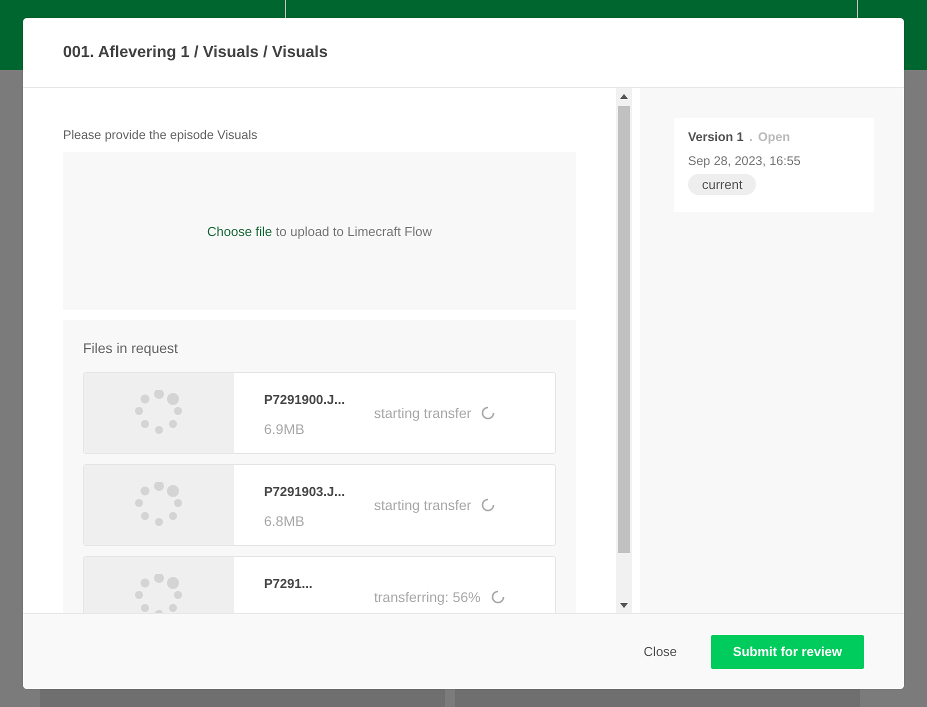 The width and height of the screenshot is (927, 707). What do you see at coordinates (284, 521) in the screenshot?
I see `file-size: 6.8MB` at bounding box center [284, 521].